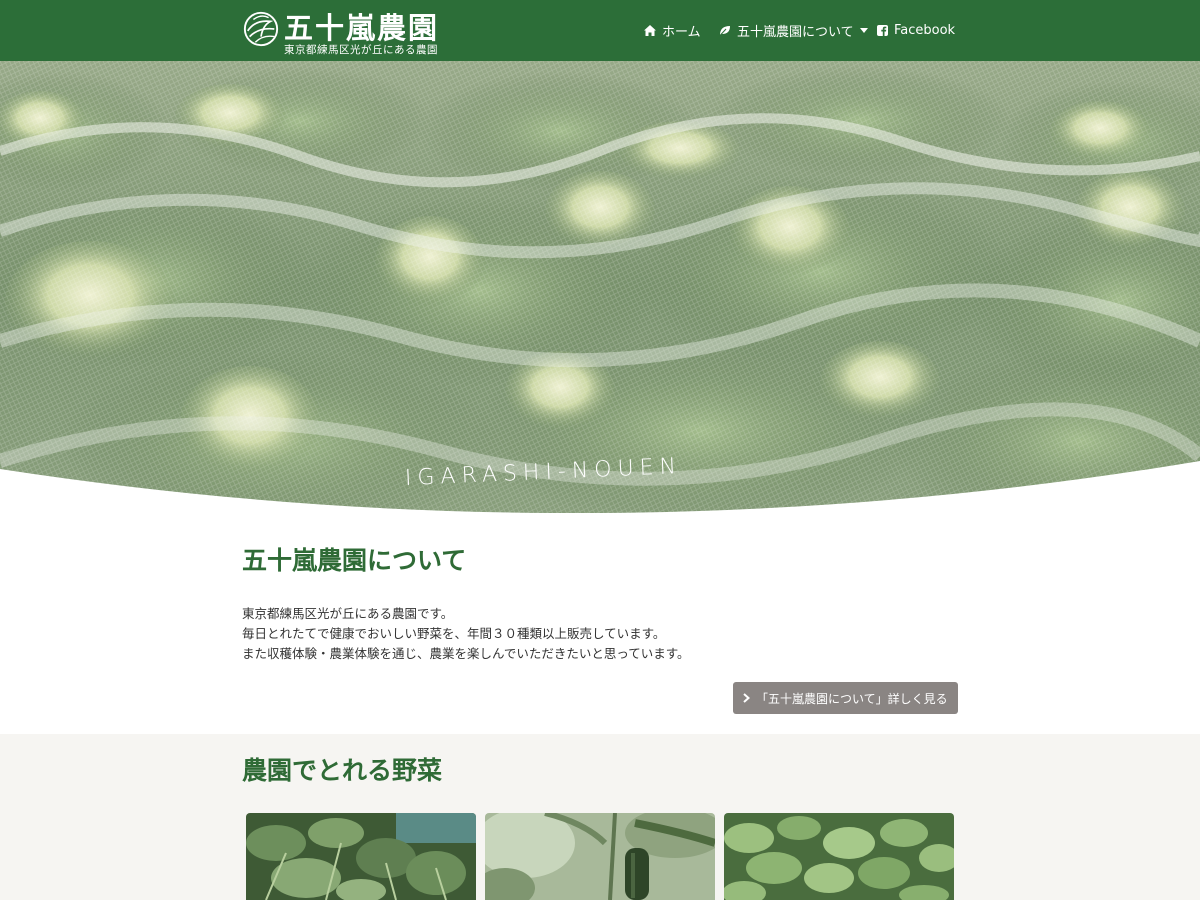 The image size is (1200, 900). Describe the element at coordinates (882, 30) in the screenshot. I see `facebook-icon` at that location.